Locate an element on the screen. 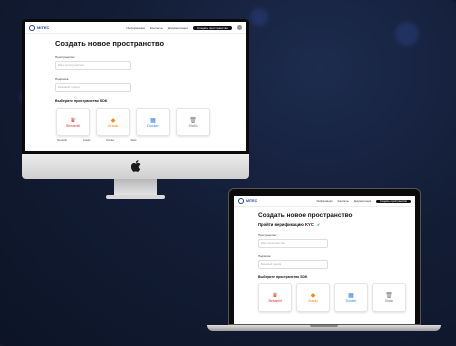  kyc-status: Пройти верификацию KYC ✔ is located at coordinates (336, 224).